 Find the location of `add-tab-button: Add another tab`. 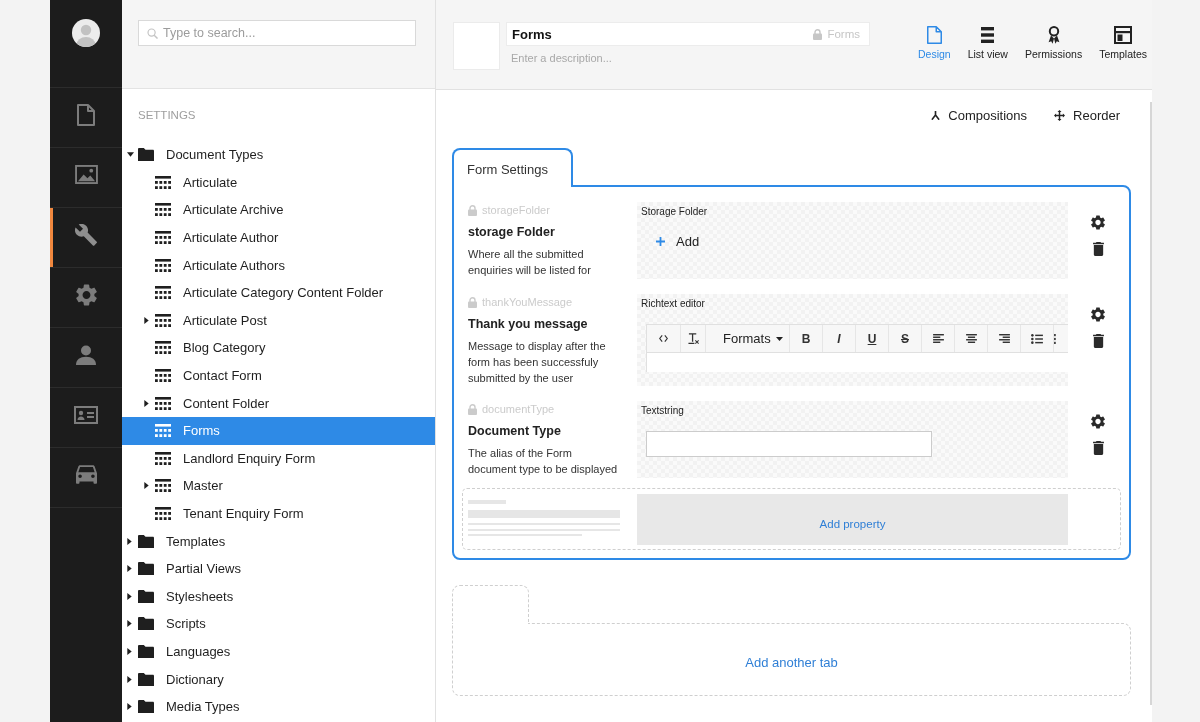

add-tab-button: Add another tab is located at coordinates (791, 659).